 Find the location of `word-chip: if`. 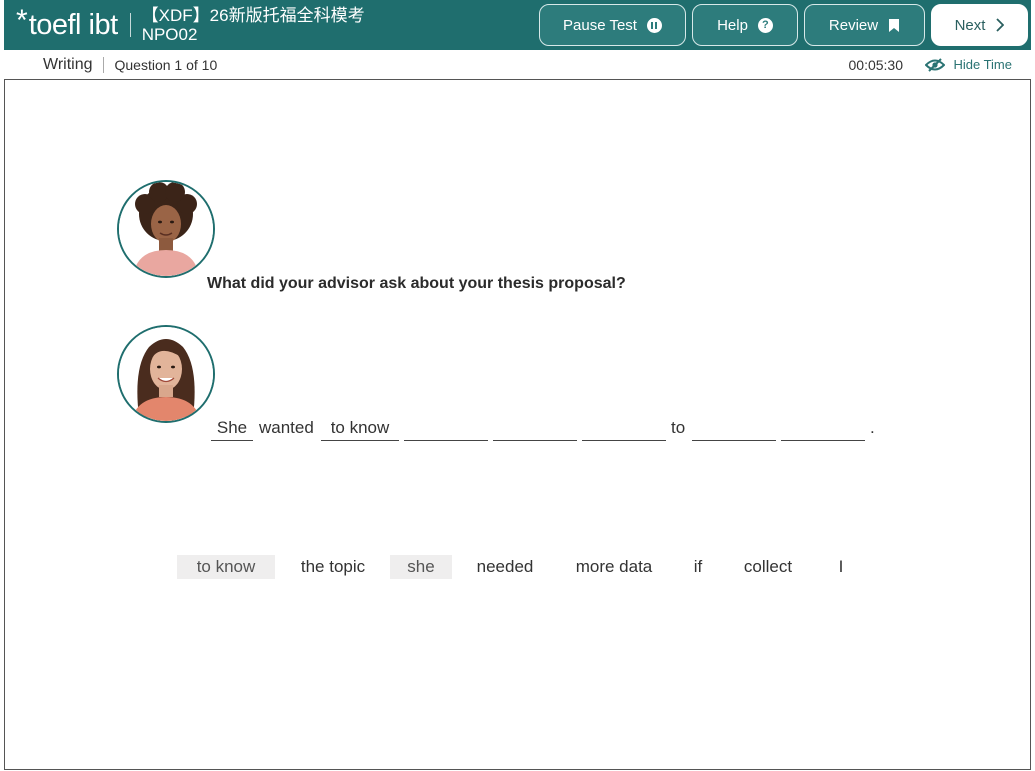

word-chip: if is located at coordinates (698, 567).